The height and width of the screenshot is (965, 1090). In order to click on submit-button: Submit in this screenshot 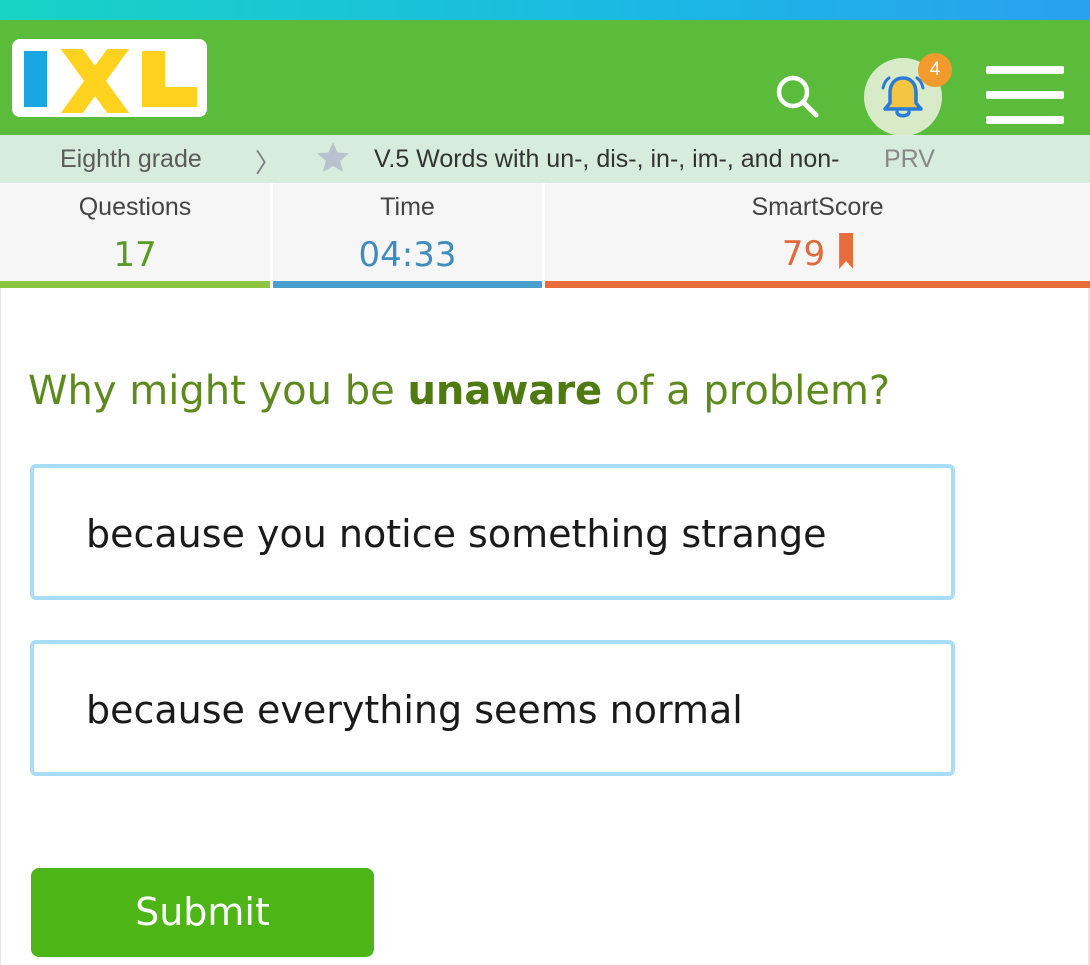, I will do `click(202, 912)`.